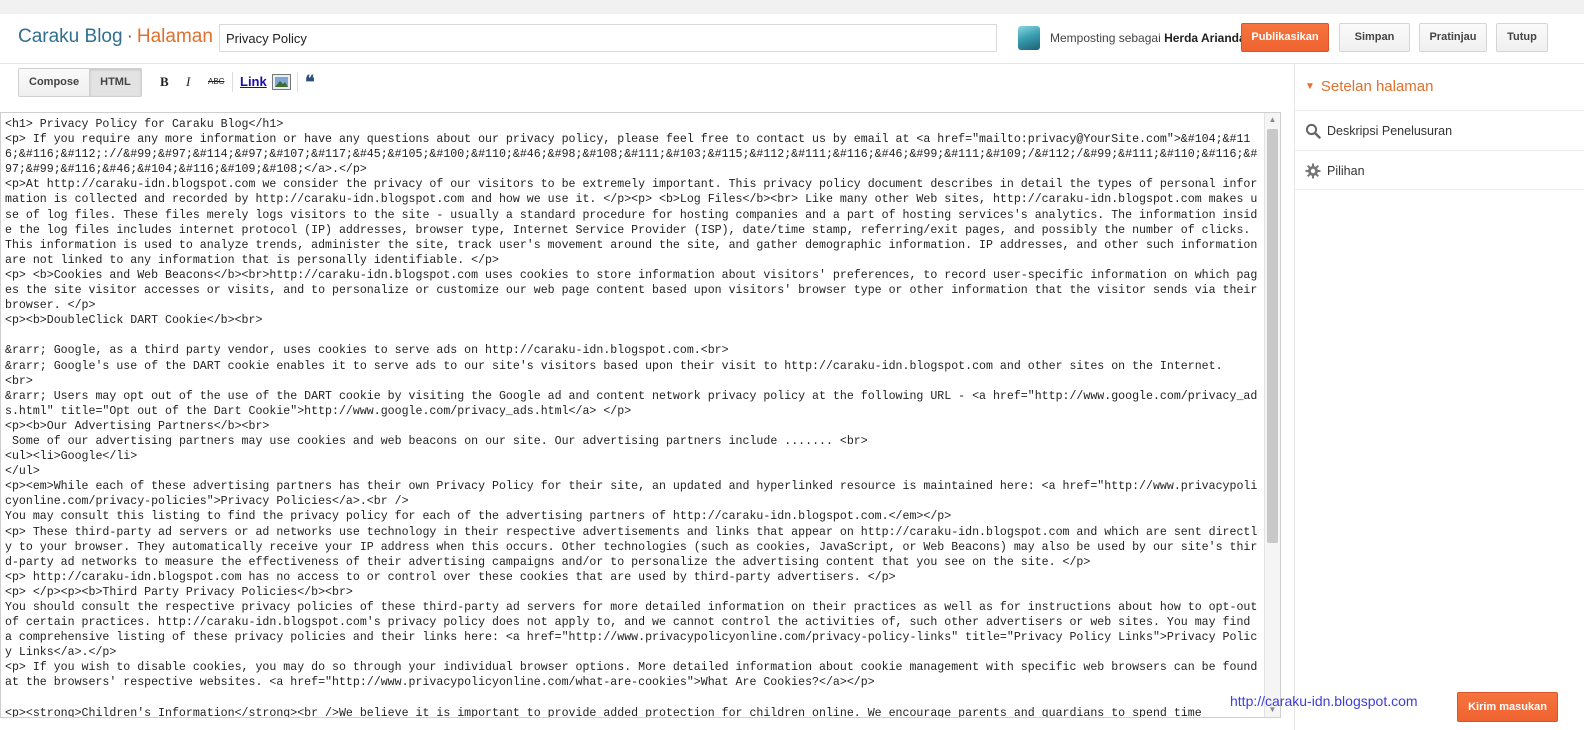 This screenshot has width=1584, height=730. I want to click on image-icon, so click(281, 82).